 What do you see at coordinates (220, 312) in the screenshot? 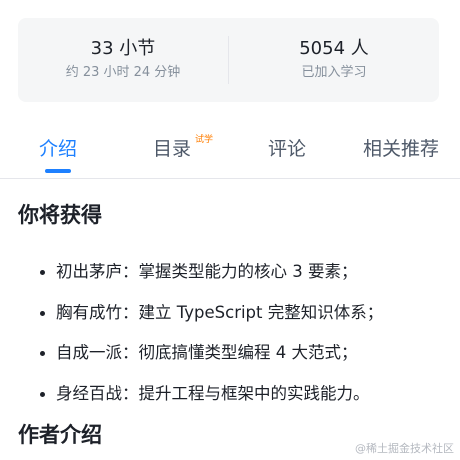
I see `gain-item-text: 胸有成竹：建立 TypeScript 完整知识体系；` at bounding box center [220, 312].